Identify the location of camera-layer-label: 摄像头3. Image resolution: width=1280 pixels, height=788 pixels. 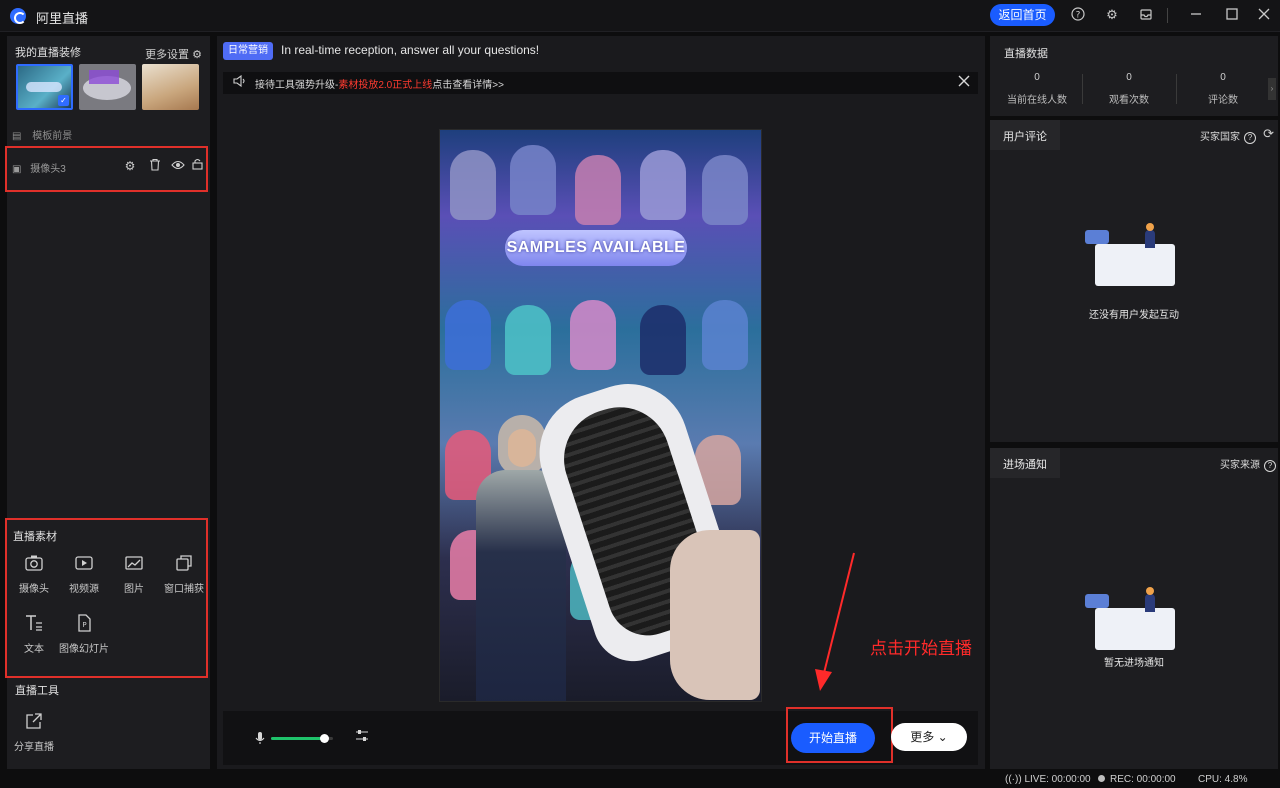
(48, 169).